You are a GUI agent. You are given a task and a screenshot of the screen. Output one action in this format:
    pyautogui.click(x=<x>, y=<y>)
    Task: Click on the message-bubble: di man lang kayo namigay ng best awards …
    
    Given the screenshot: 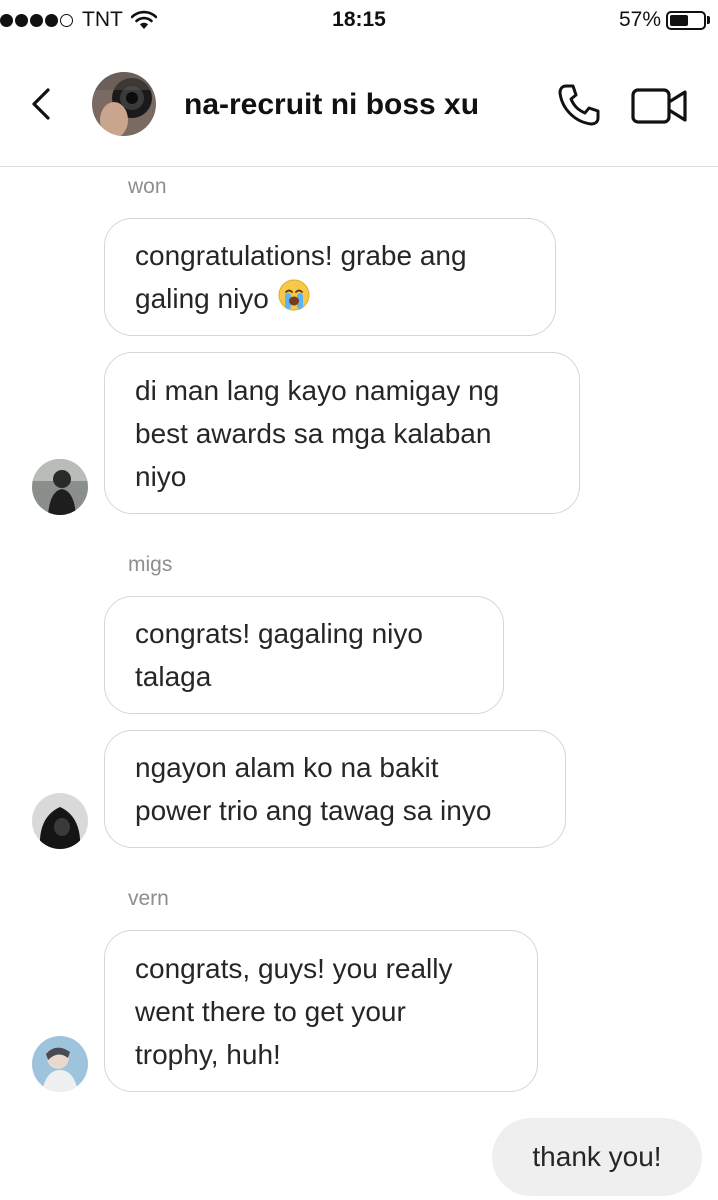 What is the action you would take?
    pyautogui.click(x=342, y=433)
    